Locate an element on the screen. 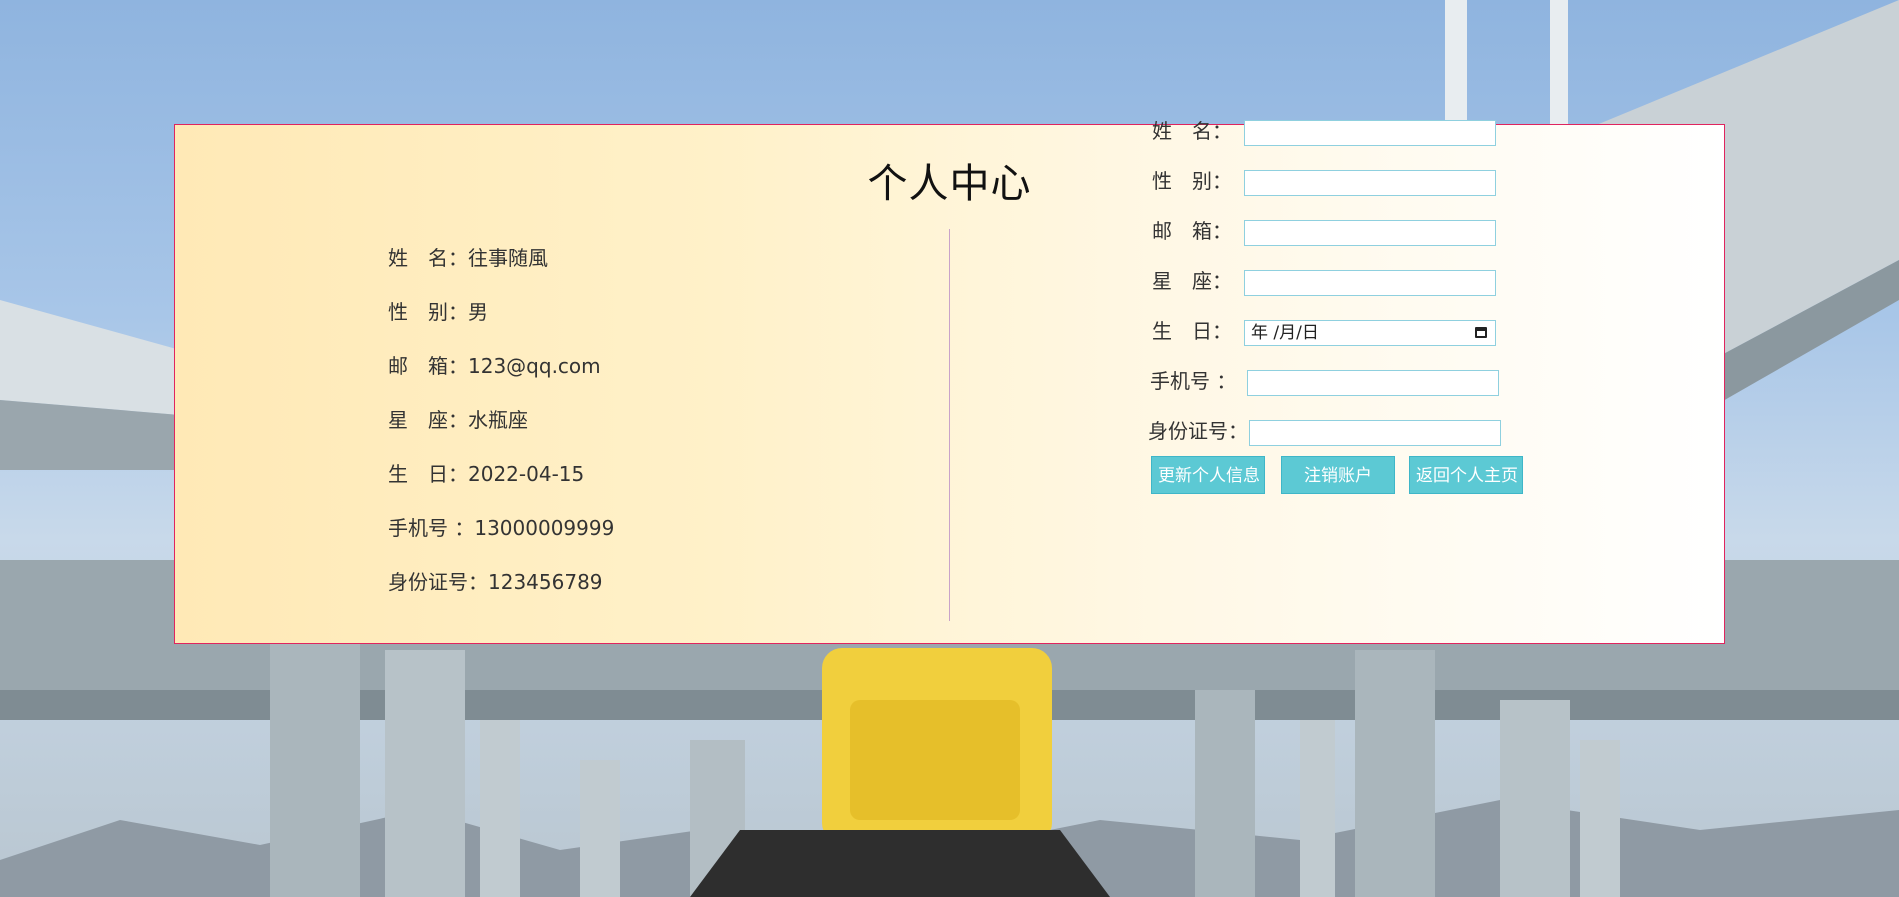 The width and height of the screenshot is (1899, 897). info-row-zodiac: 星 座：水瓶座 is located at coordinates (501, 432).